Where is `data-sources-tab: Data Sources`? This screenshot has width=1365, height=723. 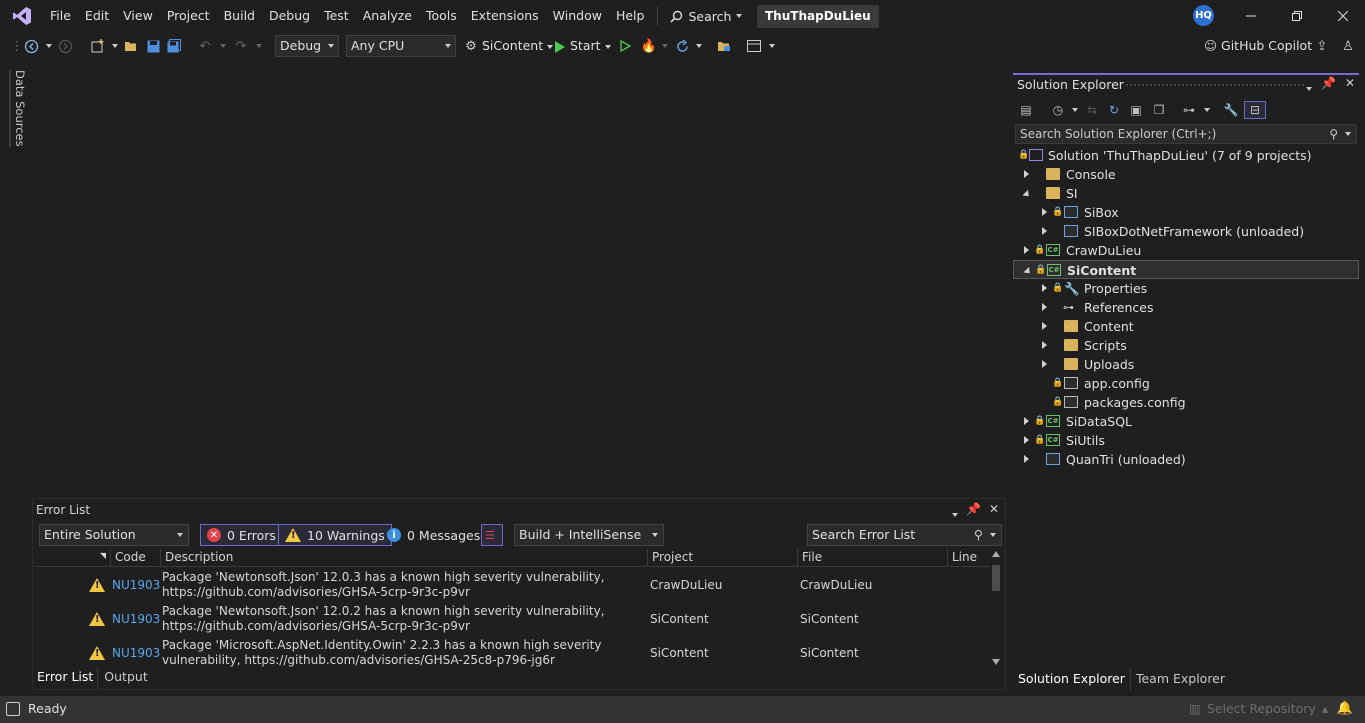
data-sources-tab: Data Sources is located at coordinates (18, 108).